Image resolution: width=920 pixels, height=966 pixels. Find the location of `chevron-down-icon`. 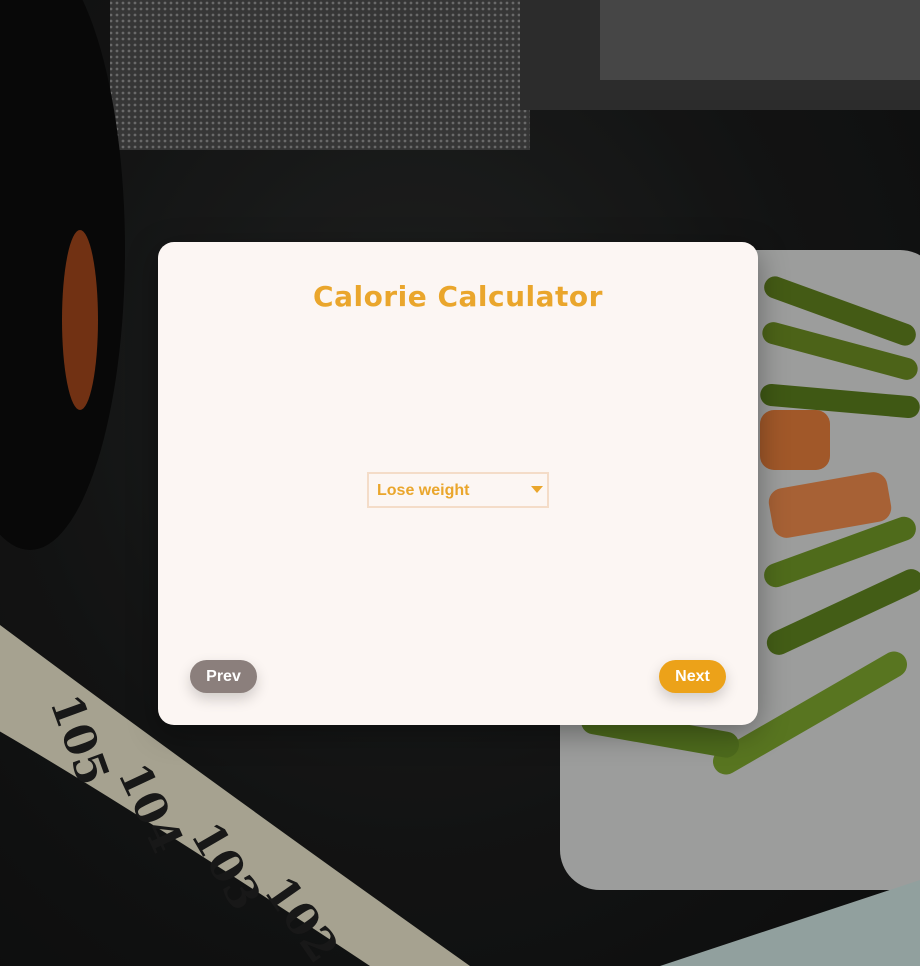

chevron-down-icon is located at coordinates (537, 489).